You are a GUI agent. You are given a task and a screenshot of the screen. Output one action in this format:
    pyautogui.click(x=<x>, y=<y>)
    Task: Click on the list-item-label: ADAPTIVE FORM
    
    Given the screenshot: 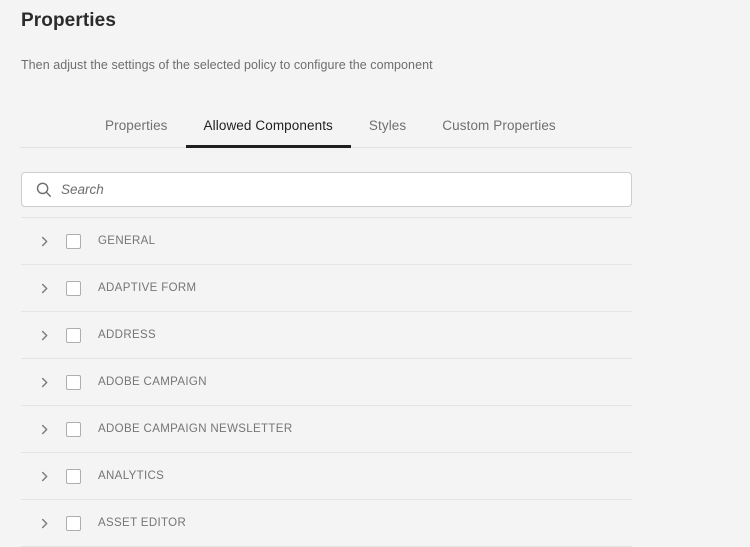 What is the action you would take?
    pyautogui.click(x=147, y=288)
    